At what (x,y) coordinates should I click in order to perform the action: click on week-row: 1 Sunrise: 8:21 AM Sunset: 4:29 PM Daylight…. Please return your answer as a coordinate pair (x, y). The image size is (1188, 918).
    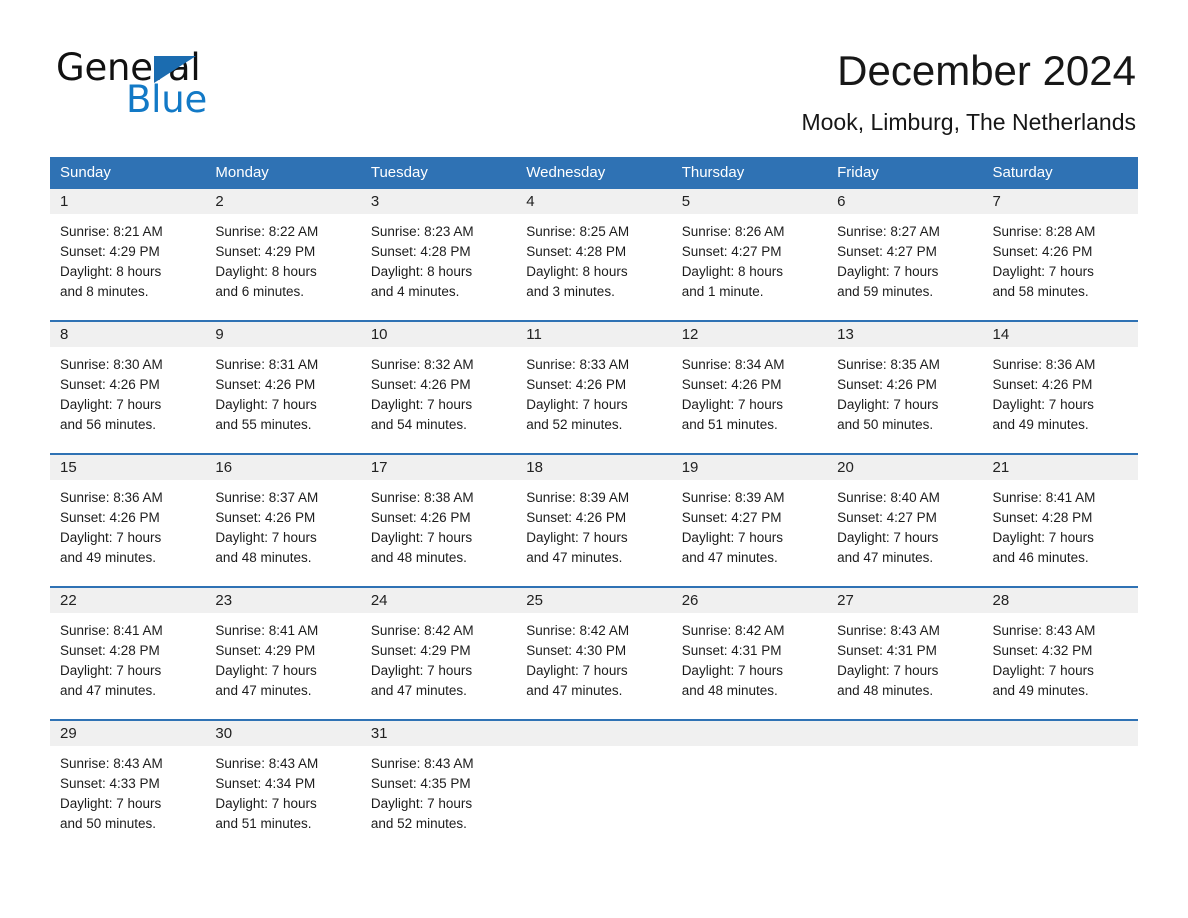
    Looking at the image, I should click on (594, 255).